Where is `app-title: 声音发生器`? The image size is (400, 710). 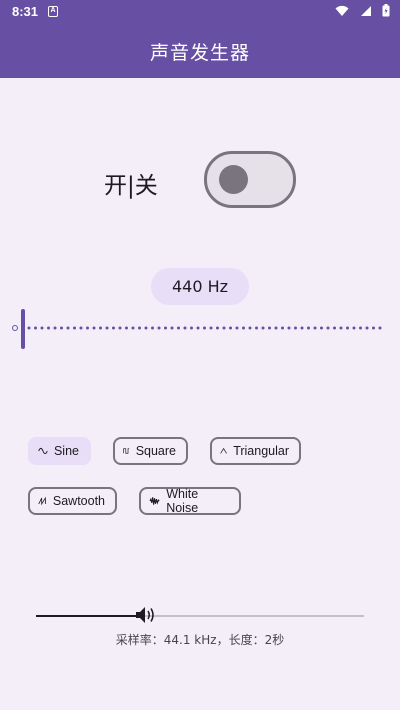
app-title: 声音发生器 is located at coordinates (199, 52).